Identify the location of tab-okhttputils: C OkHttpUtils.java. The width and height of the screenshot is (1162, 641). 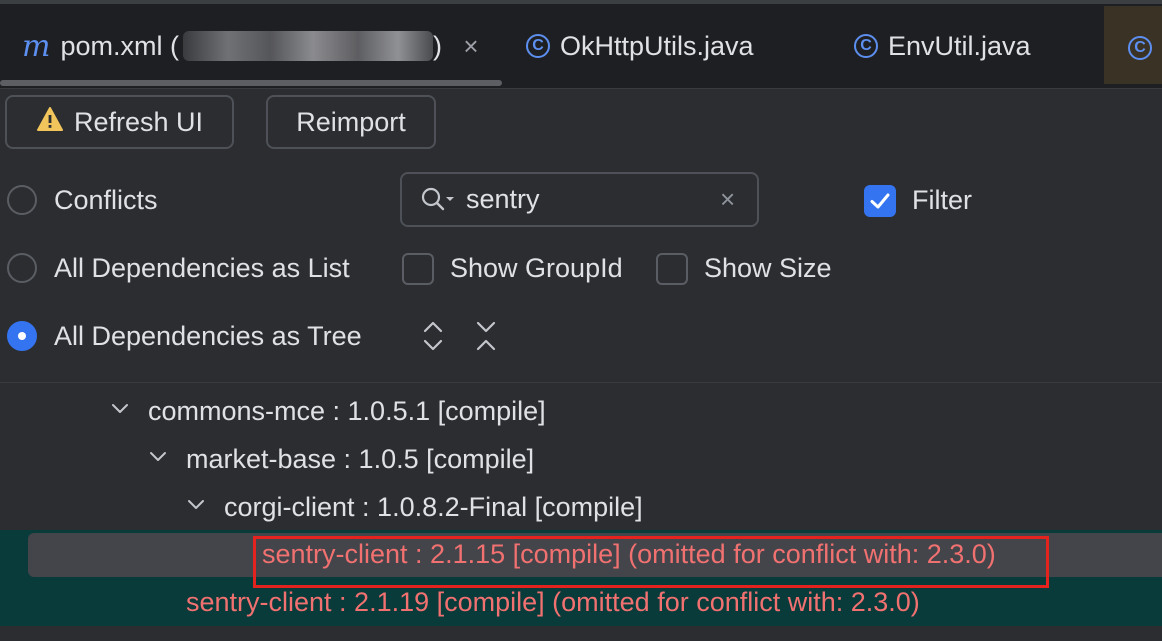
(640, 46).